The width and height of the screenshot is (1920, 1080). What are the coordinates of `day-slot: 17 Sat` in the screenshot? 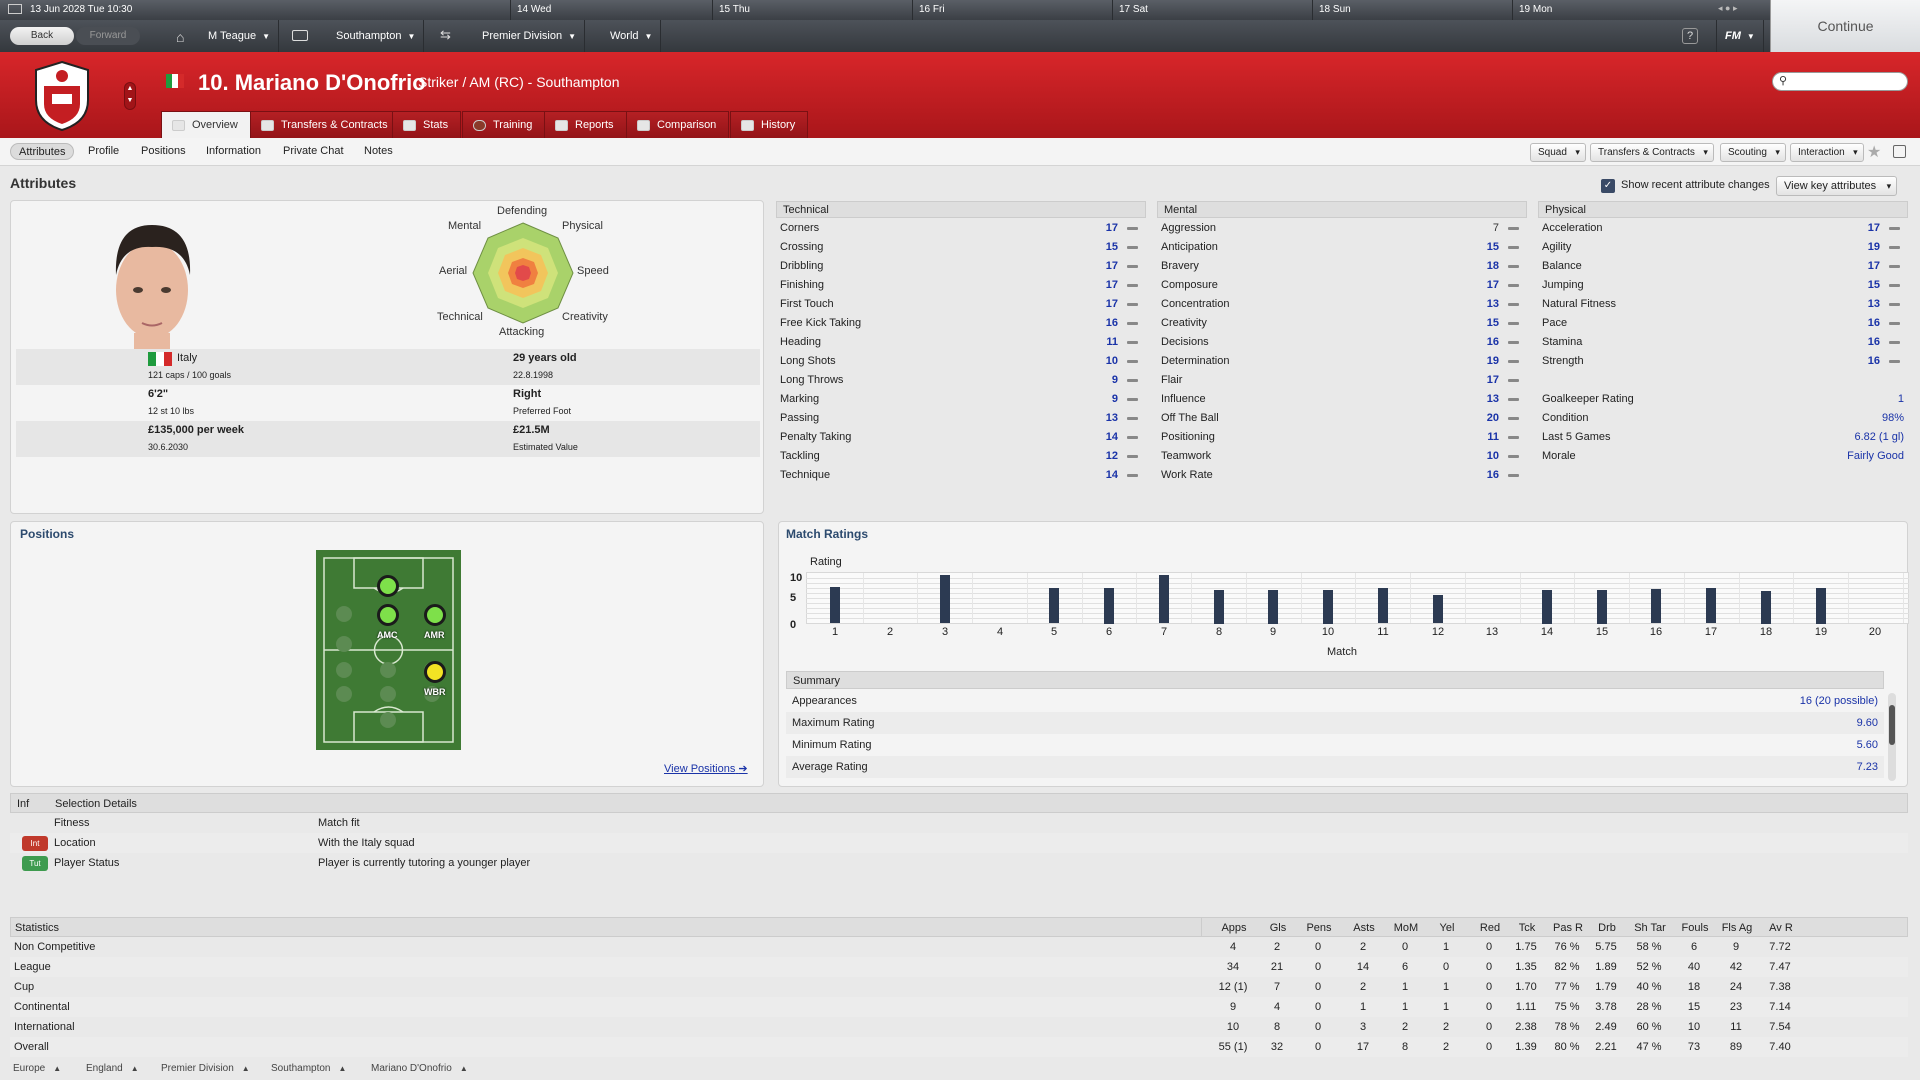 It's located at (1212, 10).